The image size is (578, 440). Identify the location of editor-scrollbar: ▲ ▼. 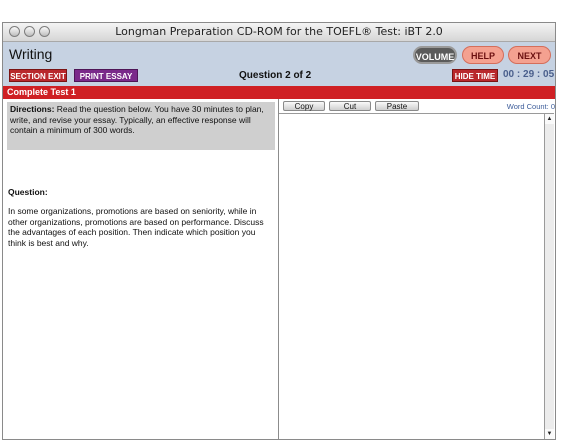
(549, 276).